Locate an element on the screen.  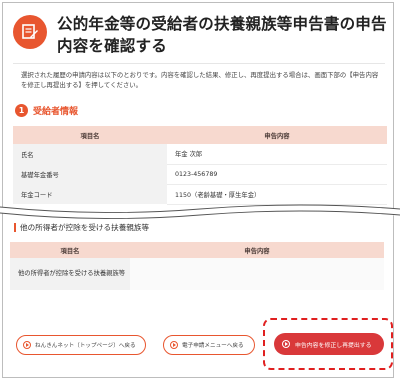
title-divider is located at coordinates (199, 63).